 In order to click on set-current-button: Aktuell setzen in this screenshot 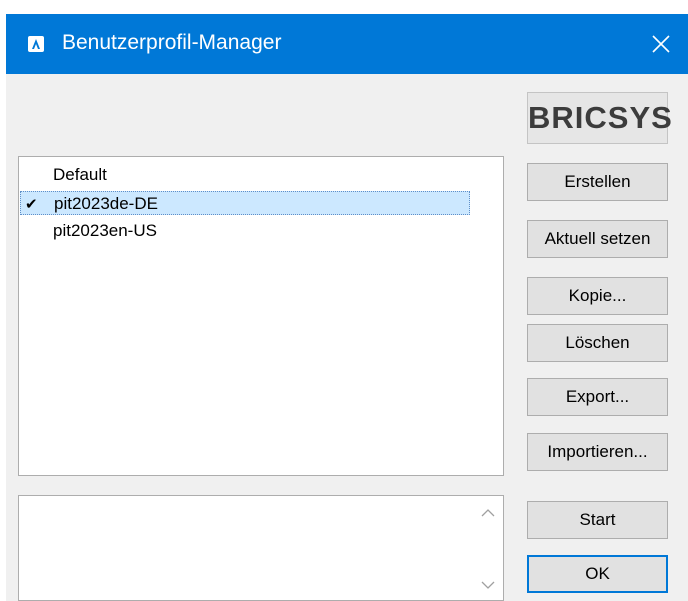, I will do `click(597, 239)`.